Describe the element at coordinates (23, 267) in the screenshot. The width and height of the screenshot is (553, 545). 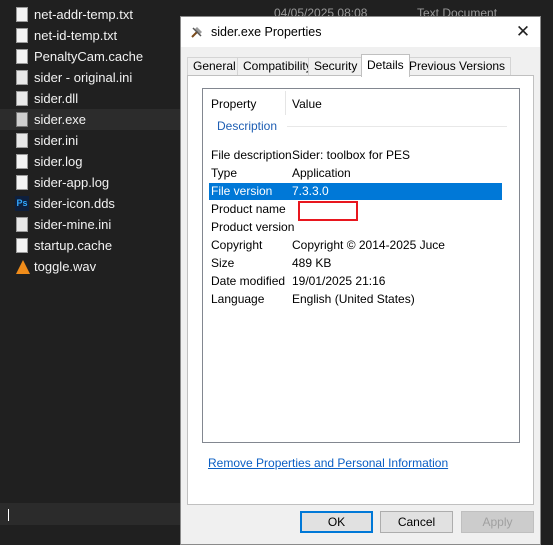
I see `vlc-audio-icon` at that location.